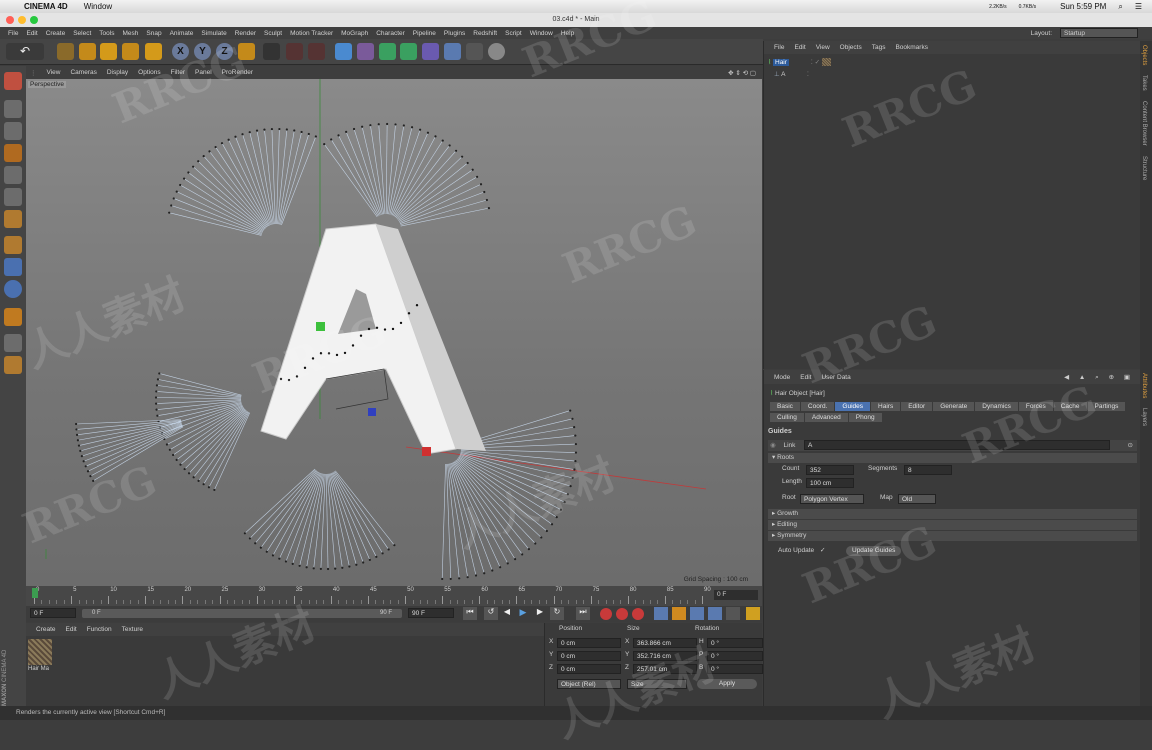  What do you see at coordinates (886, 406) in the screenshot?
I see `tab-hairs: Hairs` at bounding box center [886, 406].